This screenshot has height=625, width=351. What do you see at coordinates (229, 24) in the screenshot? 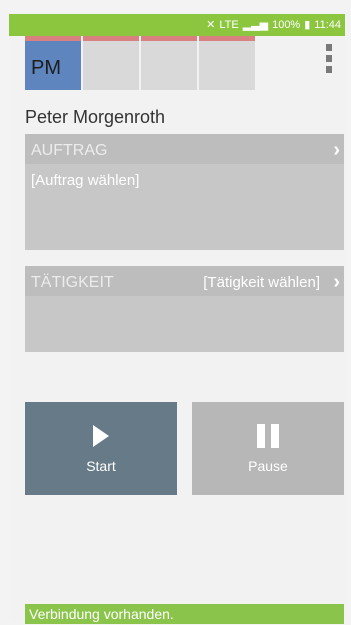
I see `network-indicator: LTE` at bounding box center [229, 24].